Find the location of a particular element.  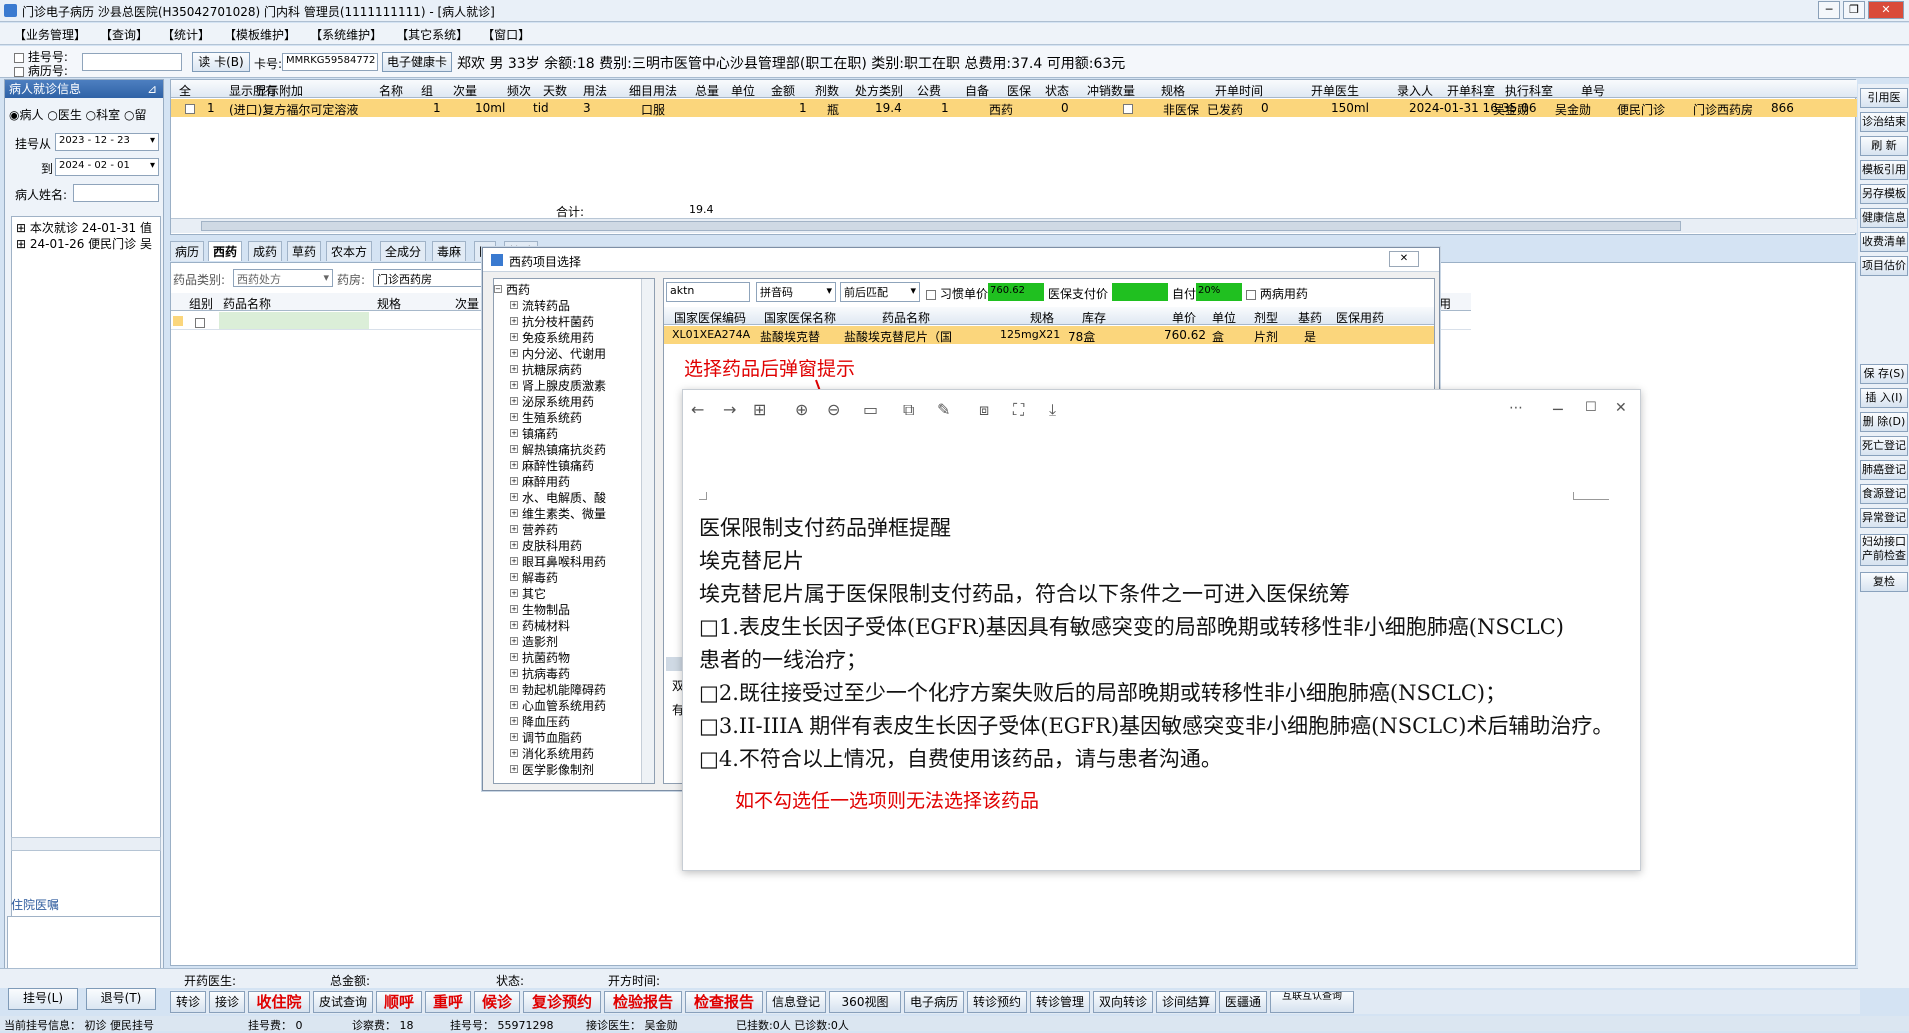

reg-no-input is located at coordinates (132, 62).